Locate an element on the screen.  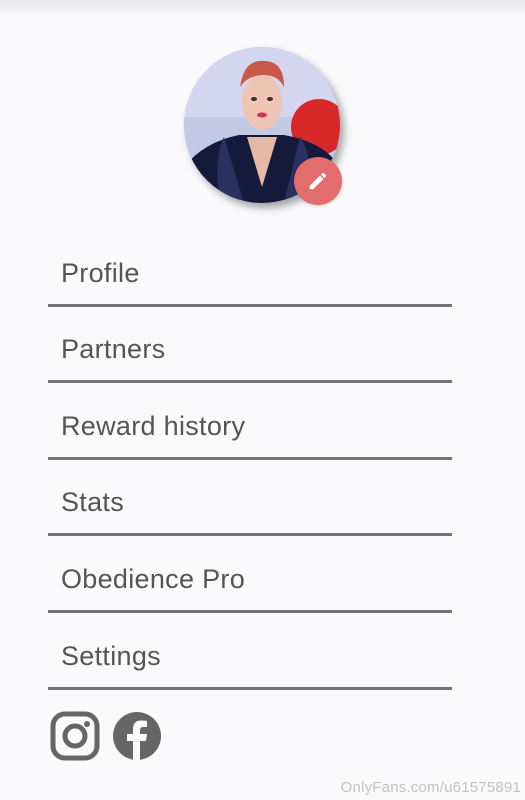
pencil-icon is located at coordinates (318, 181).